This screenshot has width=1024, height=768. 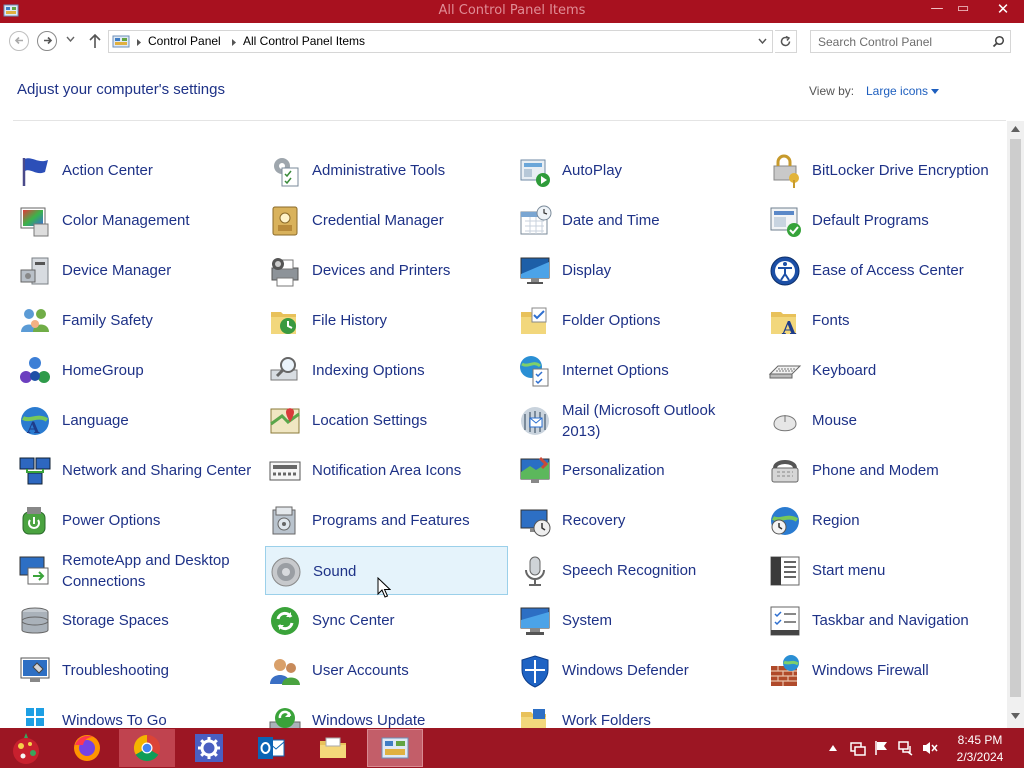 I want to click on control-panel-item-label: Storage Spaces, so click(x=115, y=620).